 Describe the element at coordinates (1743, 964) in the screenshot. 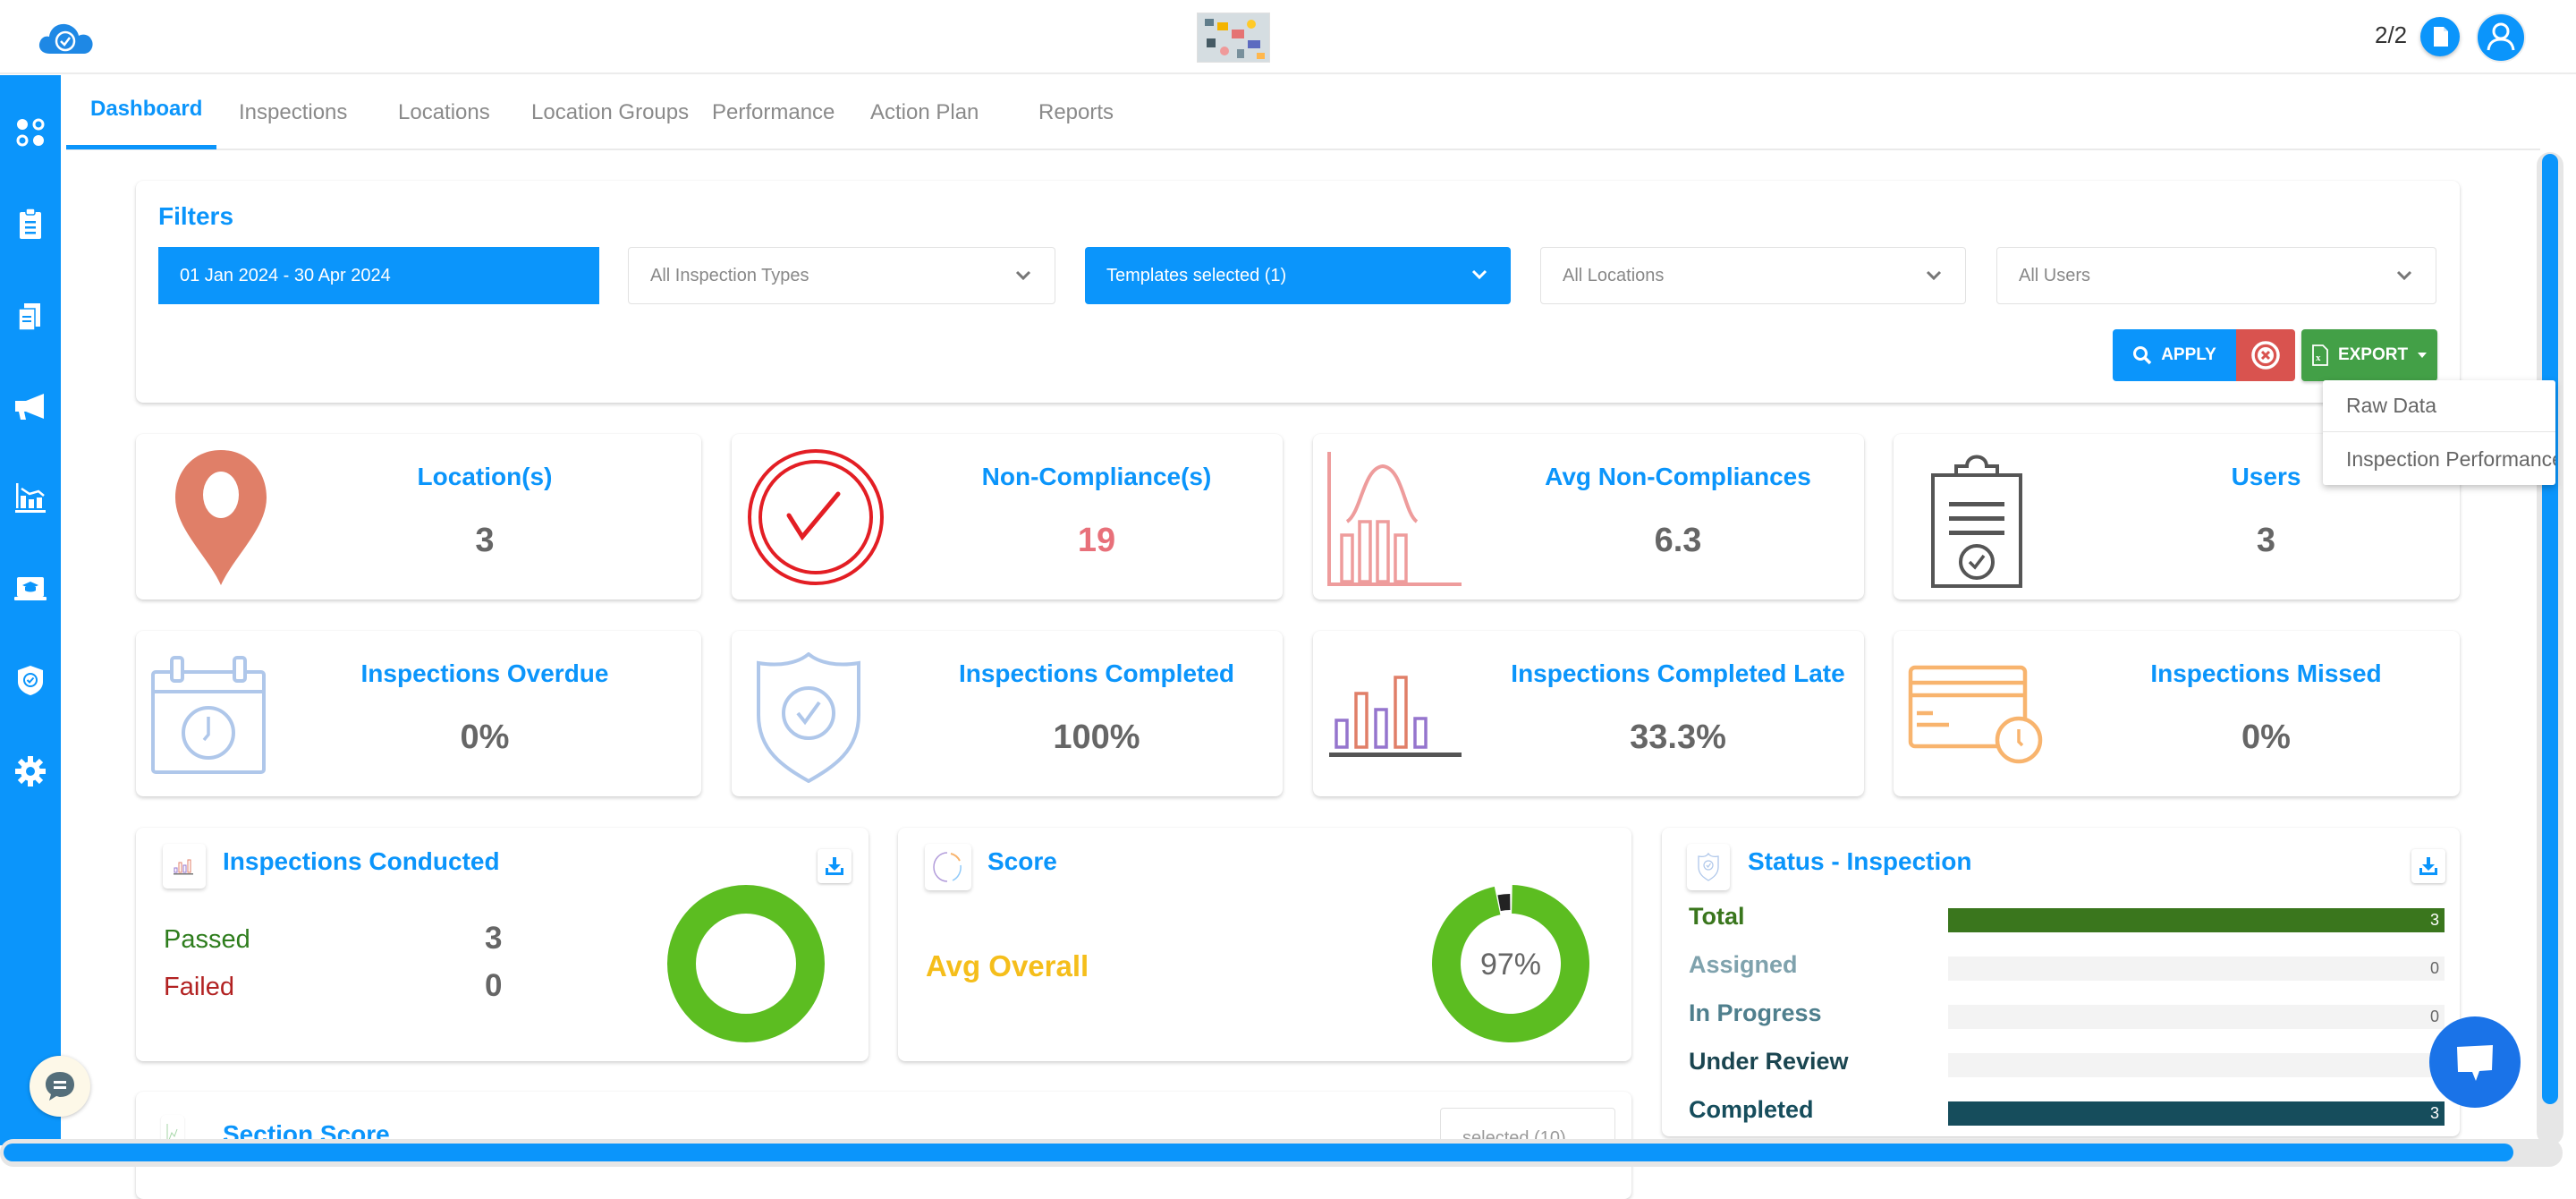

I see `status-label: Assigned` at that location.